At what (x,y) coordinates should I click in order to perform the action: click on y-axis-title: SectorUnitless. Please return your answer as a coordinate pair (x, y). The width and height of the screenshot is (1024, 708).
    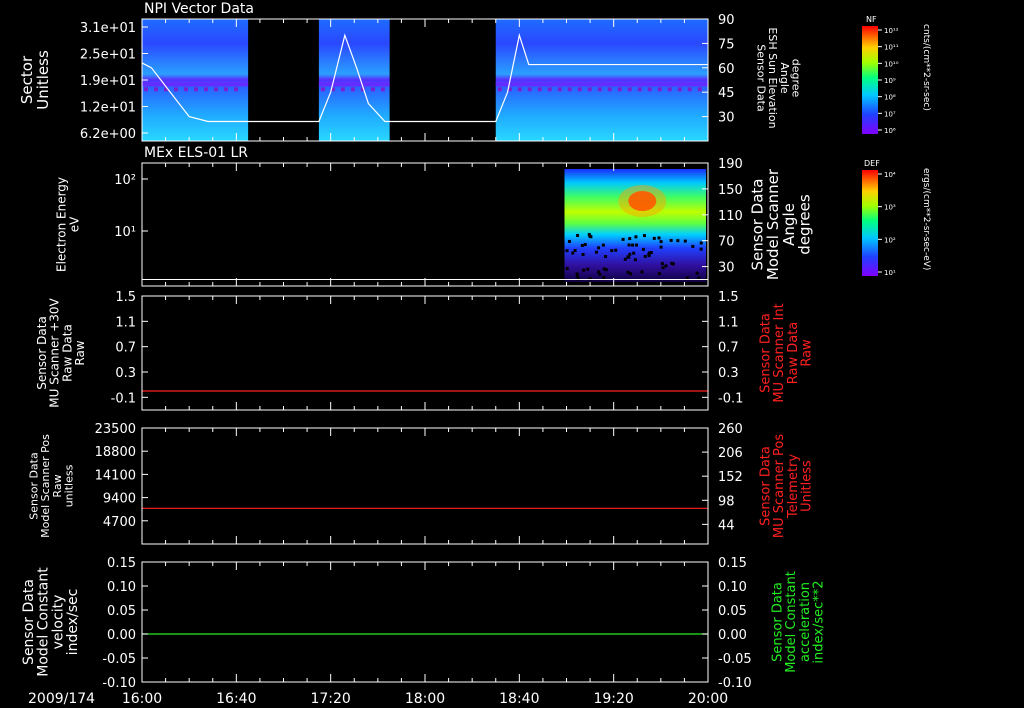
    Looking at the image, I should click on (35, 80).